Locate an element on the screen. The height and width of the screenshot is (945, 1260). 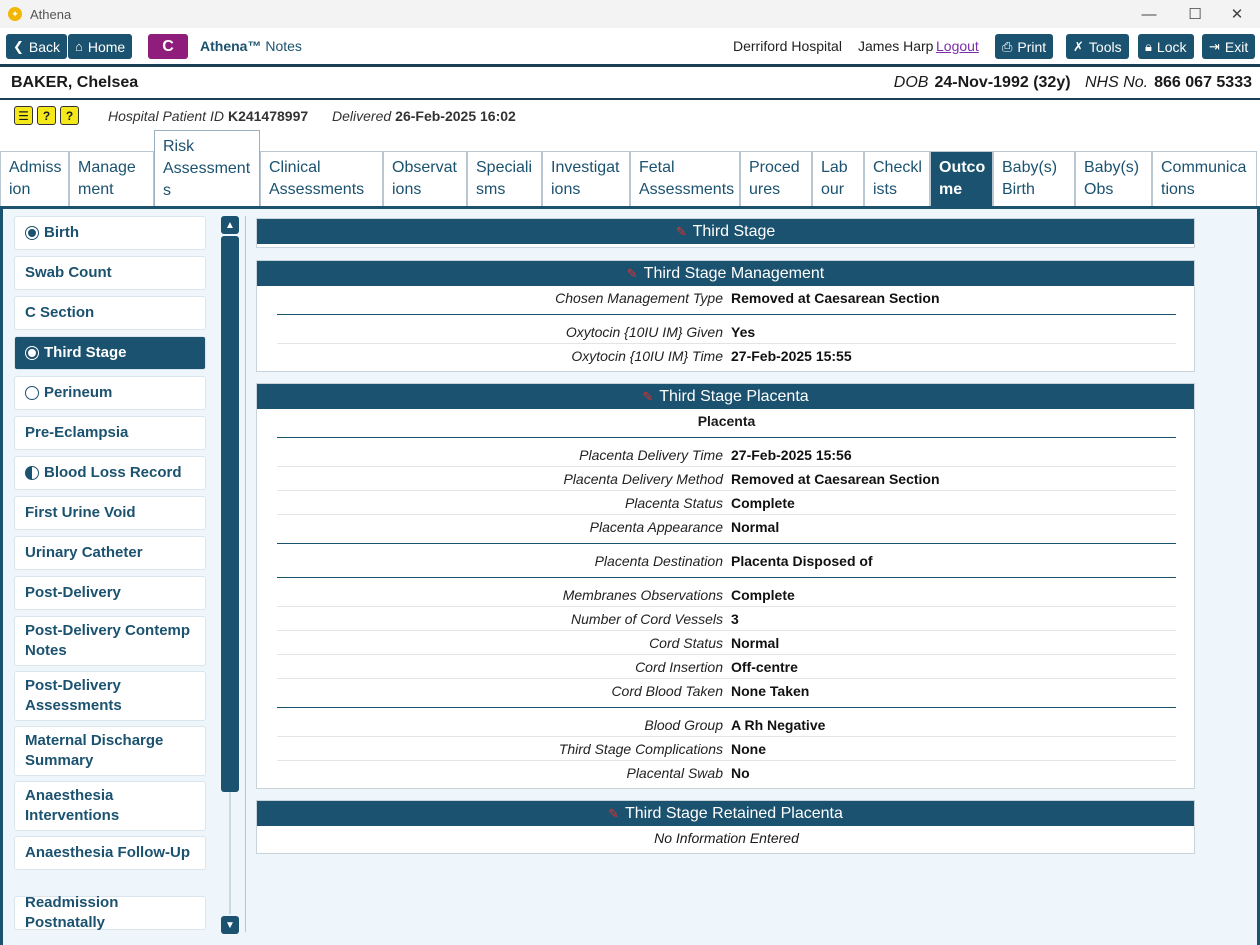
tab-specialisms: Speciali sms is located at coordinates (504, 178).